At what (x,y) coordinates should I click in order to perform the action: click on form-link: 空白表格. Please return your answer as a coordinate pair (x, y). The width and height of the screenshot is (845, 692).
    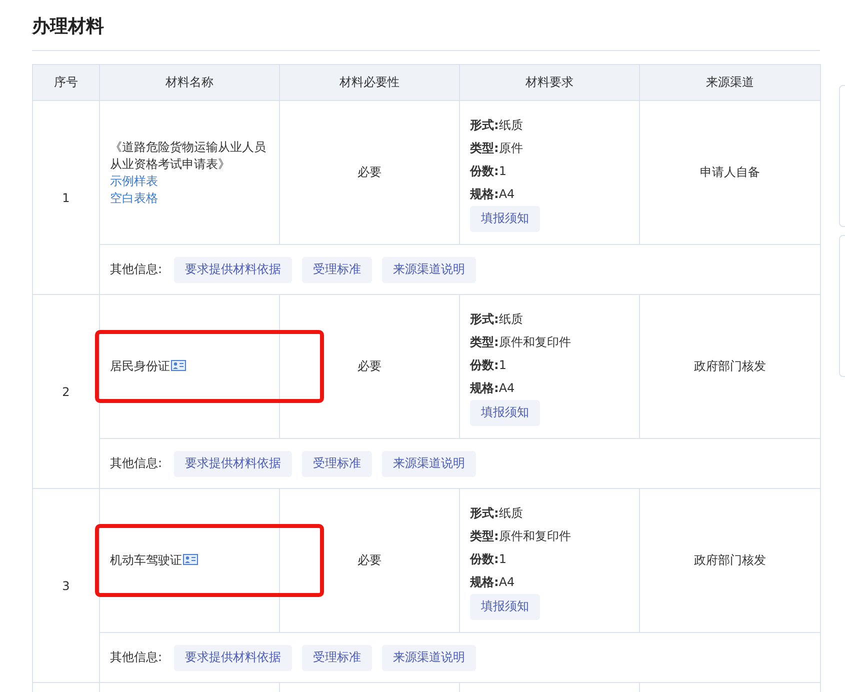
    Looking at the image, I should click on (134, 198).